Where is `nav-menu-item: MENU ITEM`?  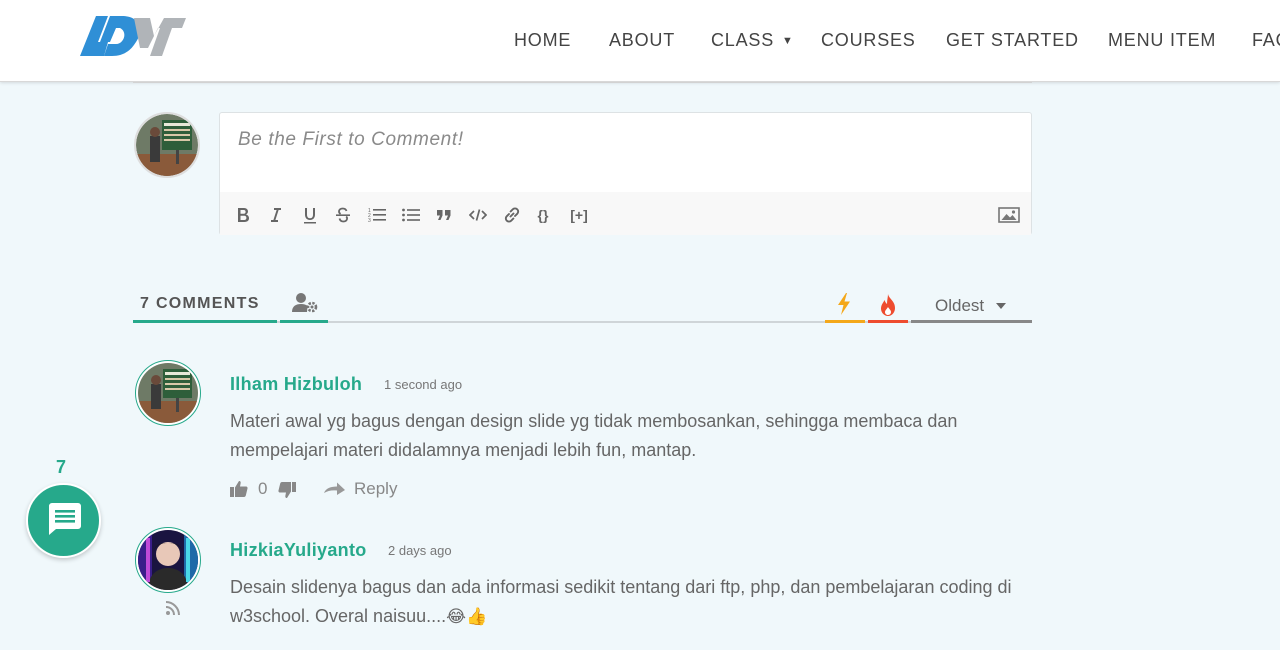
nav-menu-item: MENU ITEM is located at coordinates (1162, 40).